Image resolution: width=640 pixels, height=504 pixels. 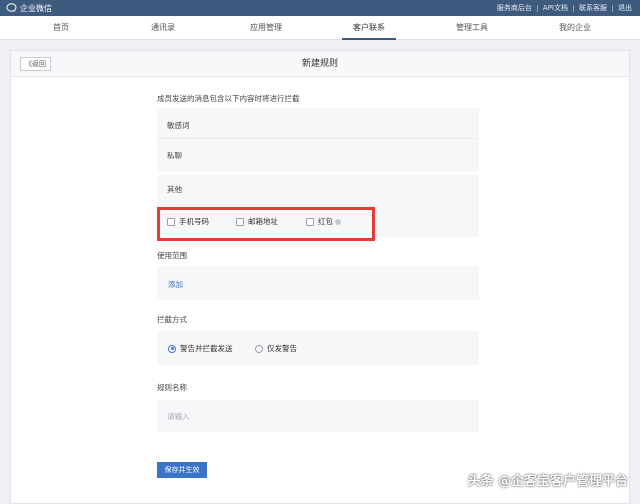 I want to click on radio-label: 仅发警告, so click(x=282, y=348).